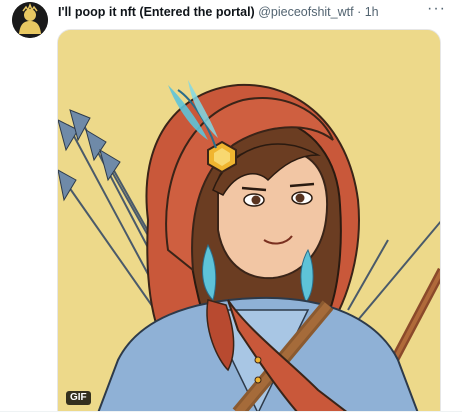 This screenshot has width=462, height=412. I want to click on avatar-silhouette-icon, so click(30, 20).